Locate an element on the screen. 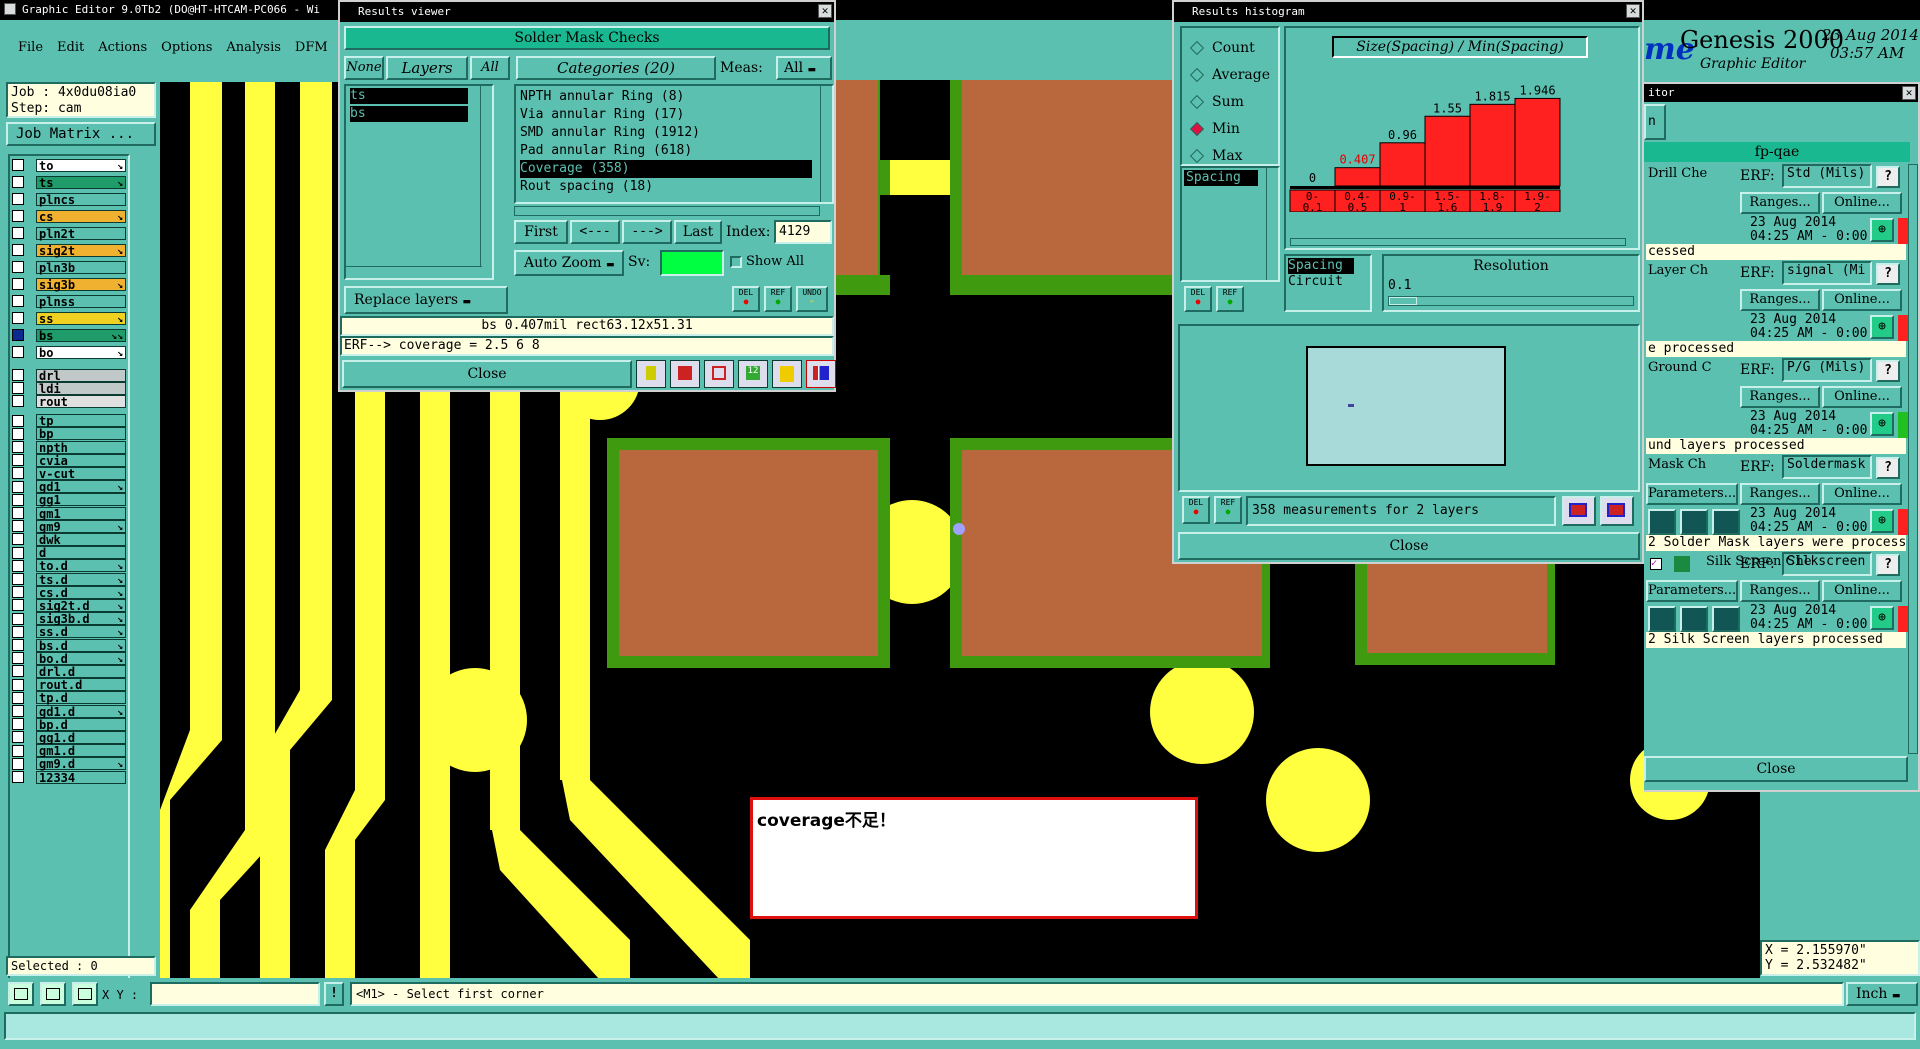 This screenshot has height=1049, width=1920. index-field: 4129 is located at coordinates (803, 232).